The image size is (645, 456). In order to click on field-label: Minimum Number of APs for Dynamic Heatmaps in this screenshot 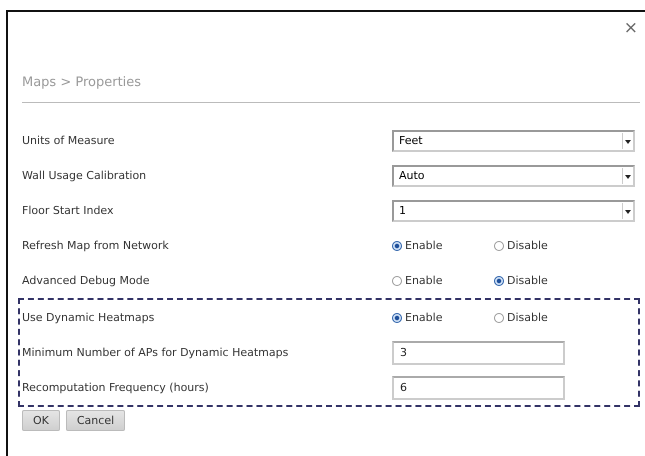, I will do `click(156, 352)`.